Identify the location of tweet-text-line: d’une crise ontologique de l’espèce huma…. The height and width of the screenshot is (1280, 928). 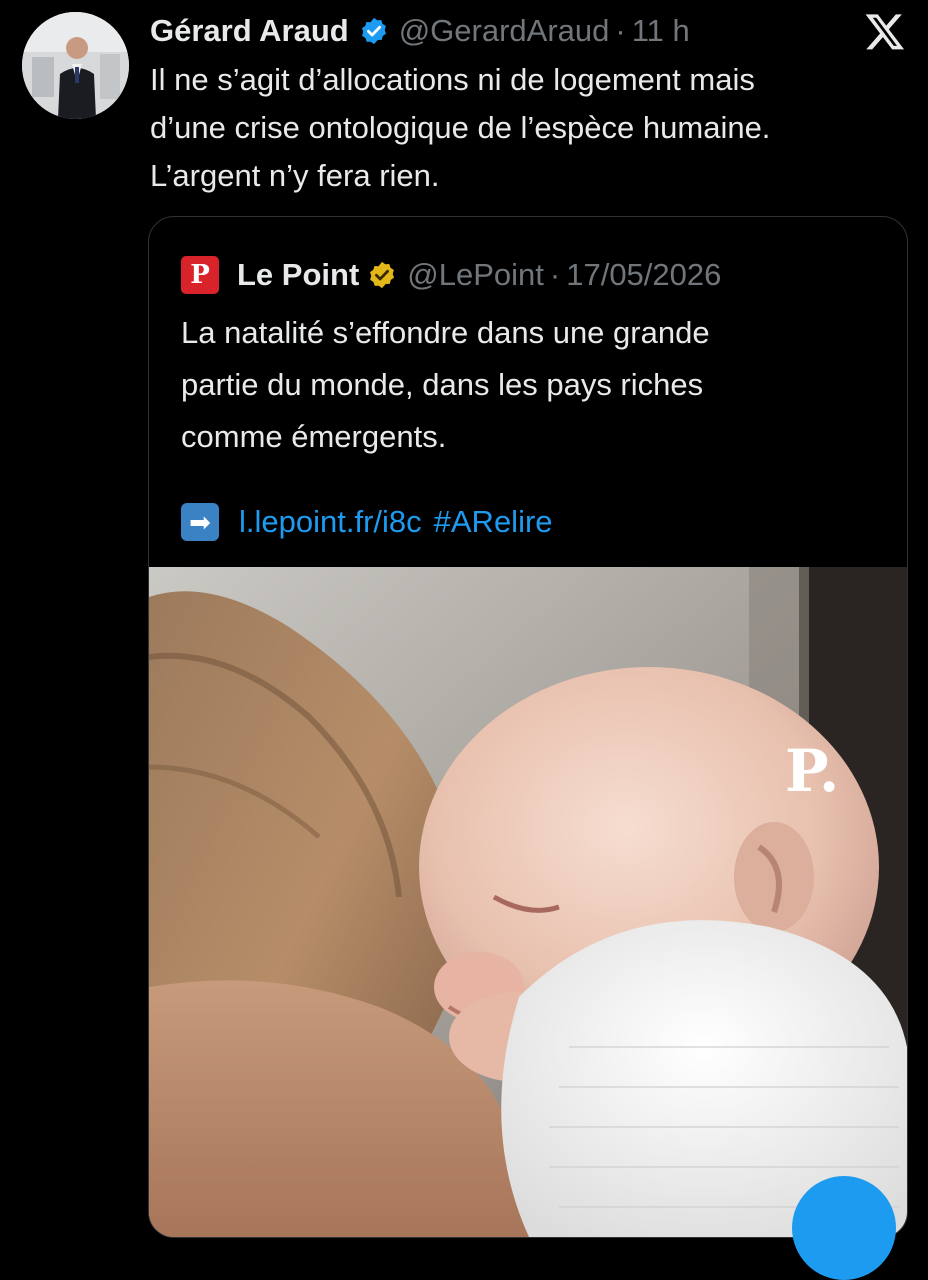
(460, 127).